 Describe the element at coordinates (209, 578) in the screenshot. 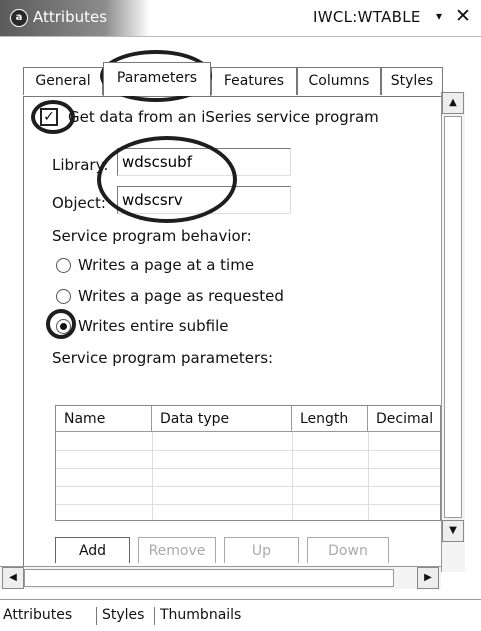

I see `horizontal-scroll-thumb` at that location.